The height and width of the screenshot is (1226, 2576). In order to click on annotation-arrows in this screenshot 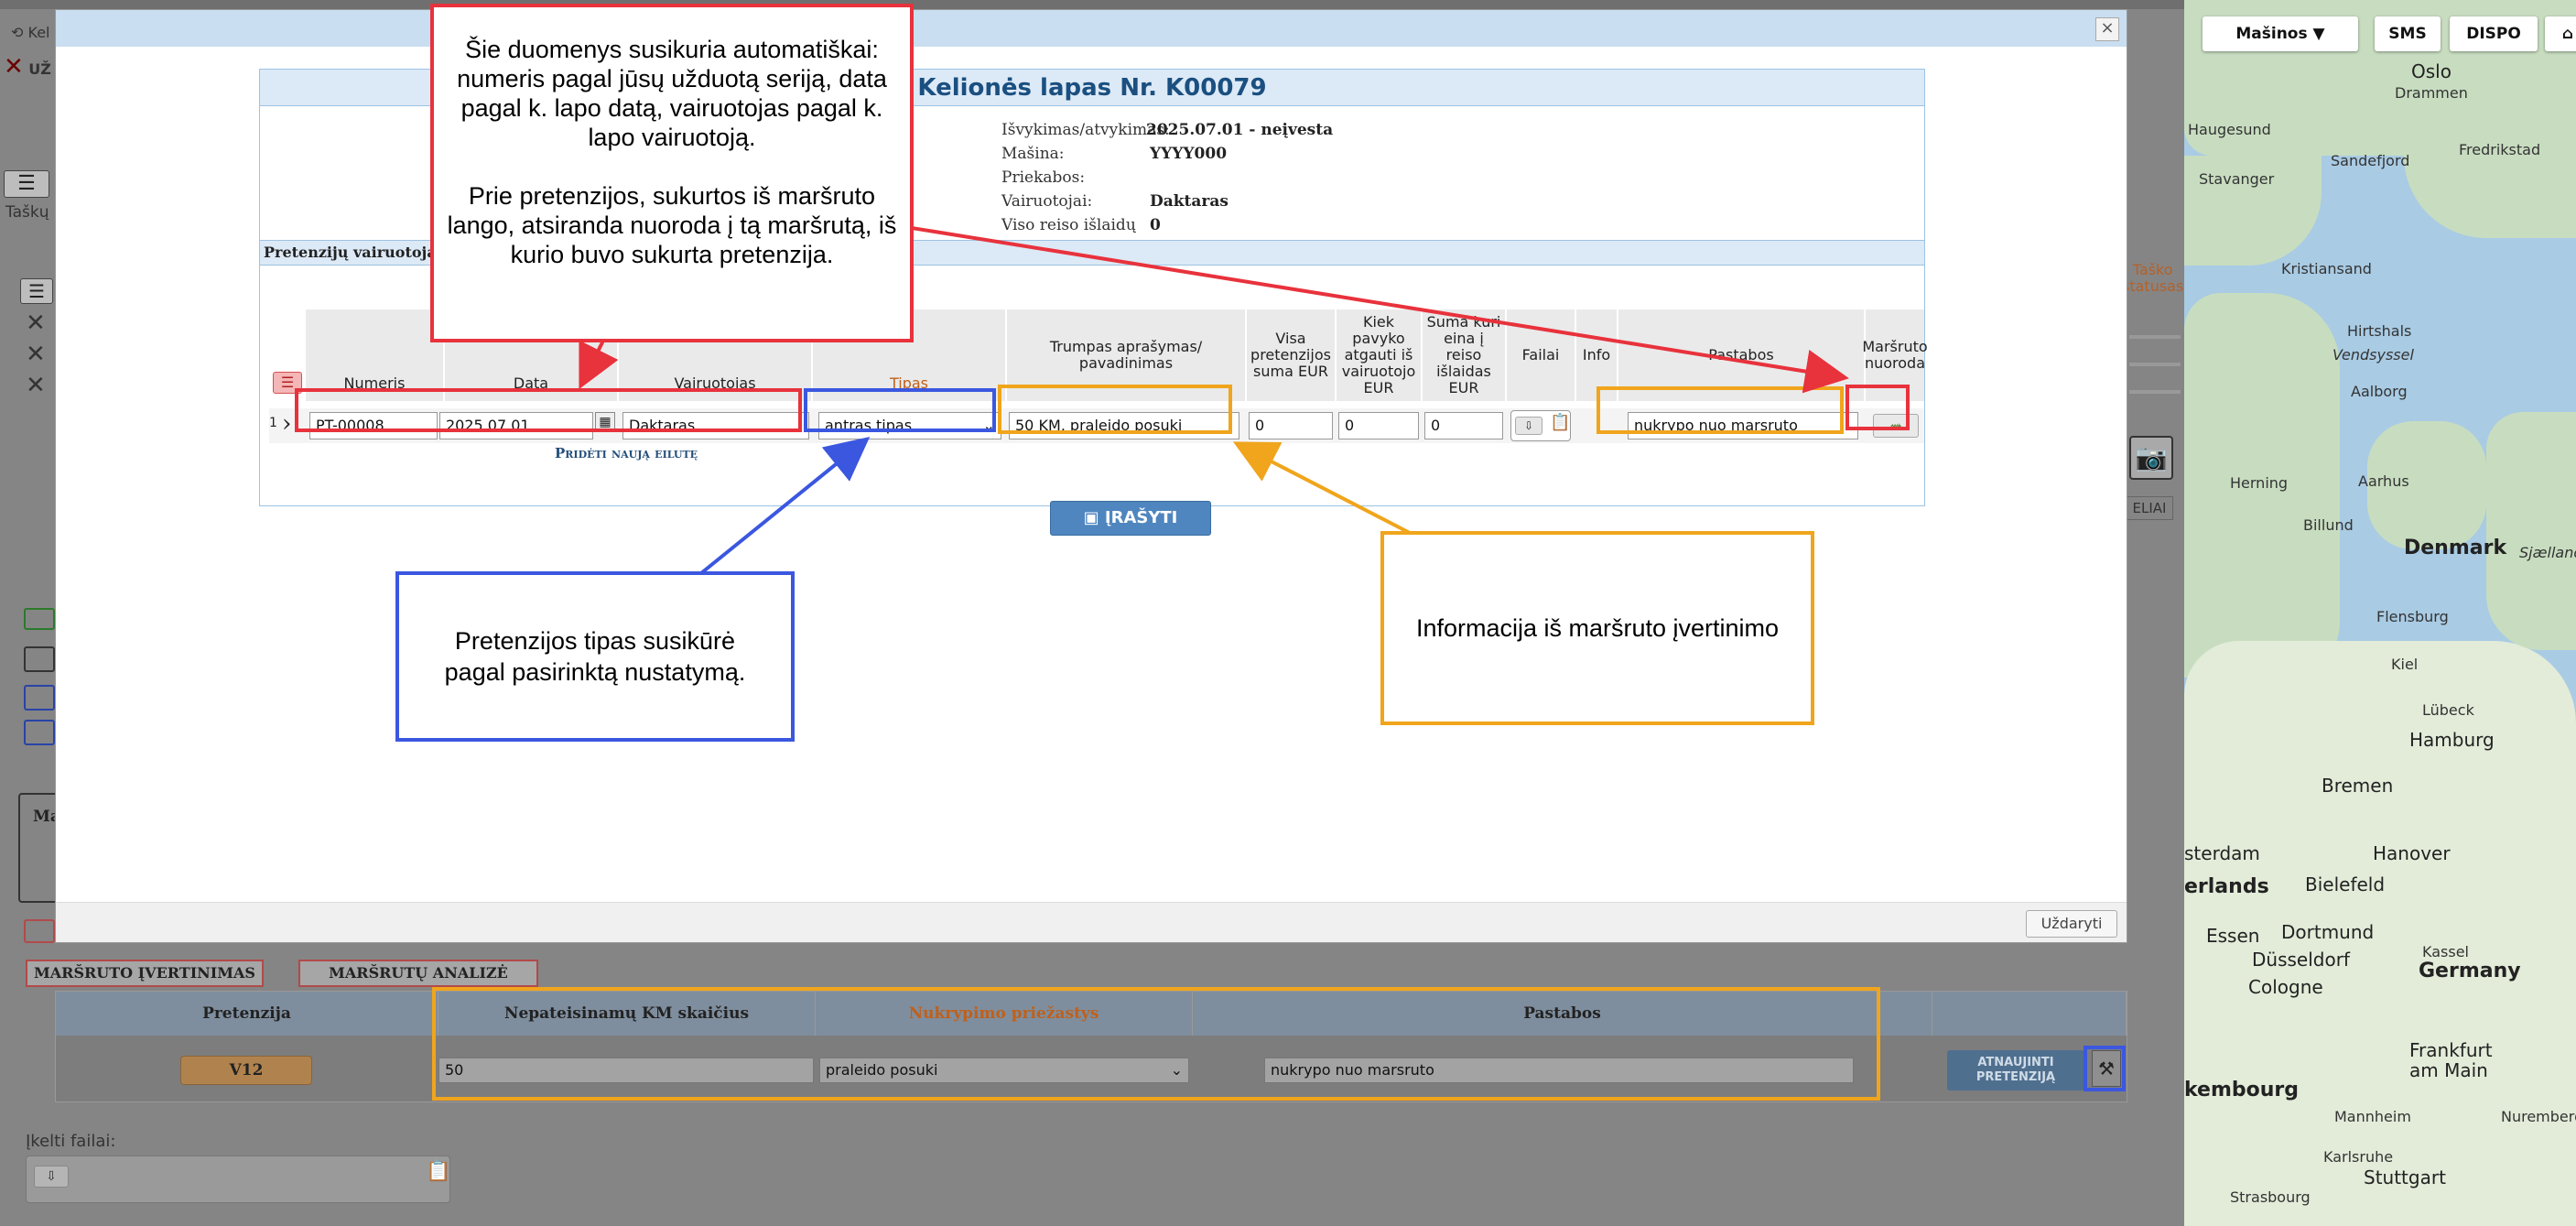, I will do `click(1214, 396)`.